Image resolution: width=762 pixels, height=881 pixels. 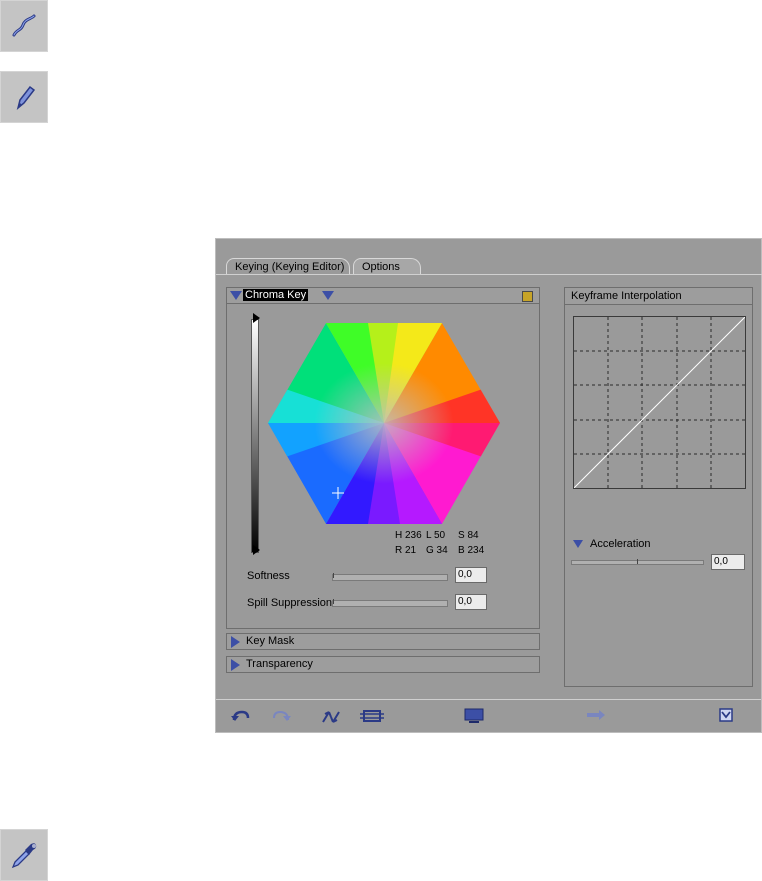 I want to click on chroma-key-label: Chroma Key, so click(x=276, y=295).